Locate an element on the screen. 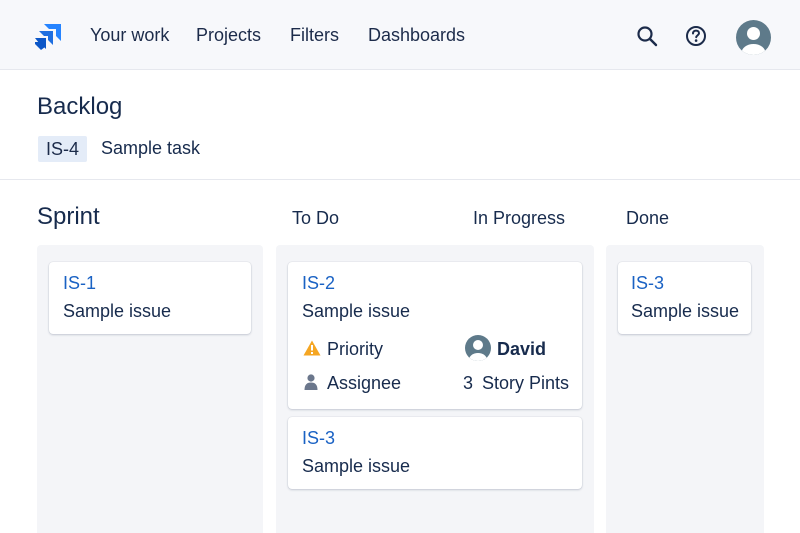 The image size is (800, 533). priority-warning-icon is located at coordinates (312, 348).